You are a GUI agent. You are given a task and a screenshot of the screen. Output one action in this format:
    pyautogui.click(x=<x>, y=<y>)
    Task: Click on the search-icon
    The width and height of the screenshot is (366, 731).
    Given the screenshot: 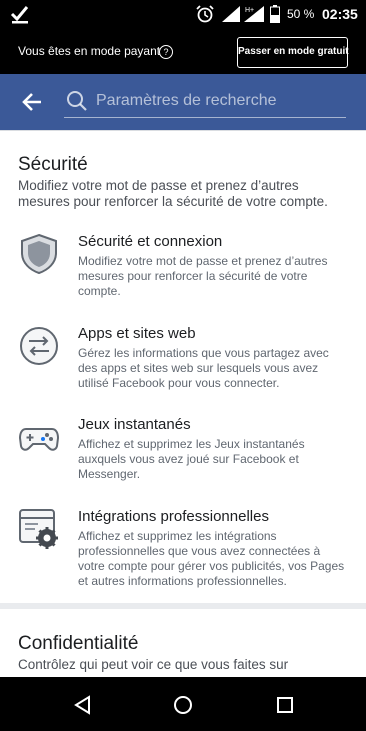 What is the action you would take?
    pyautogui.click(x=77, y=101)
    